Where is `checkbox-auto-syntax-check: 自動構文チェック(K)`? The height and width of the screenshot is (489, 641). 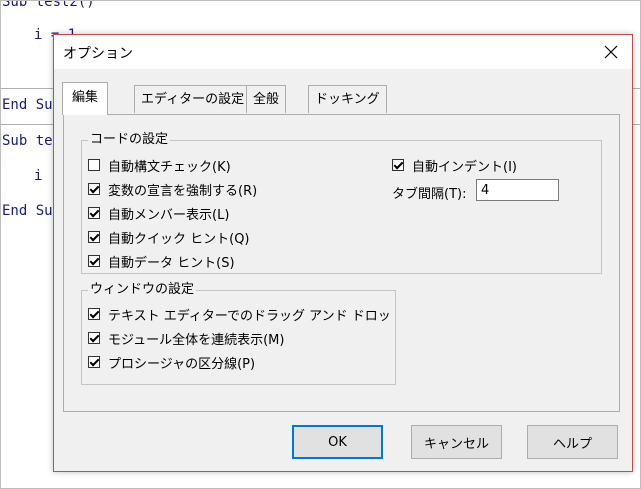 checkbox-auto-syntax-check: 自動構文チェック(K) is located at coordinates (159, 165).